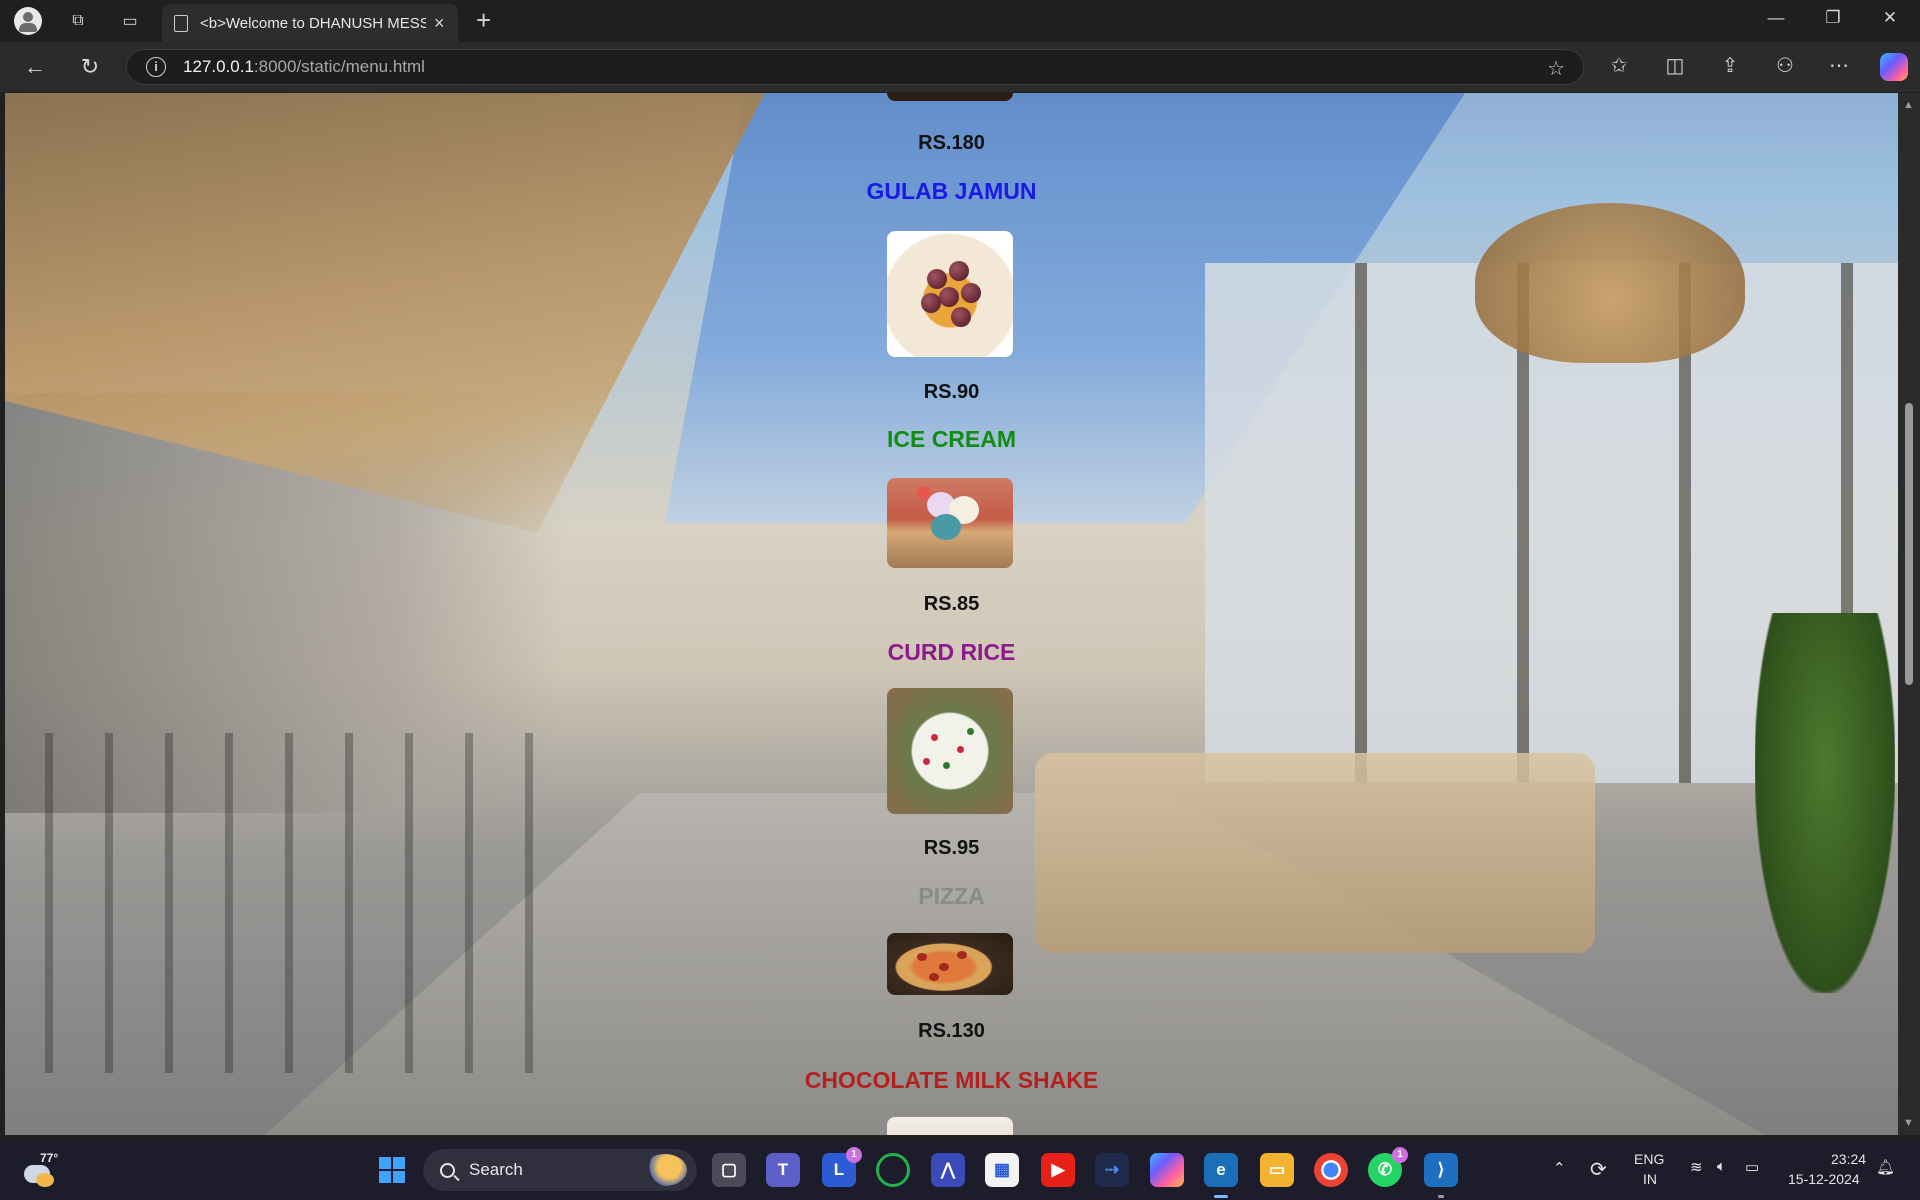  What do you see at coordinates (893, 1170) in the screenshot?
I see `circle-app-icon` at bounding box center [893, 1170].